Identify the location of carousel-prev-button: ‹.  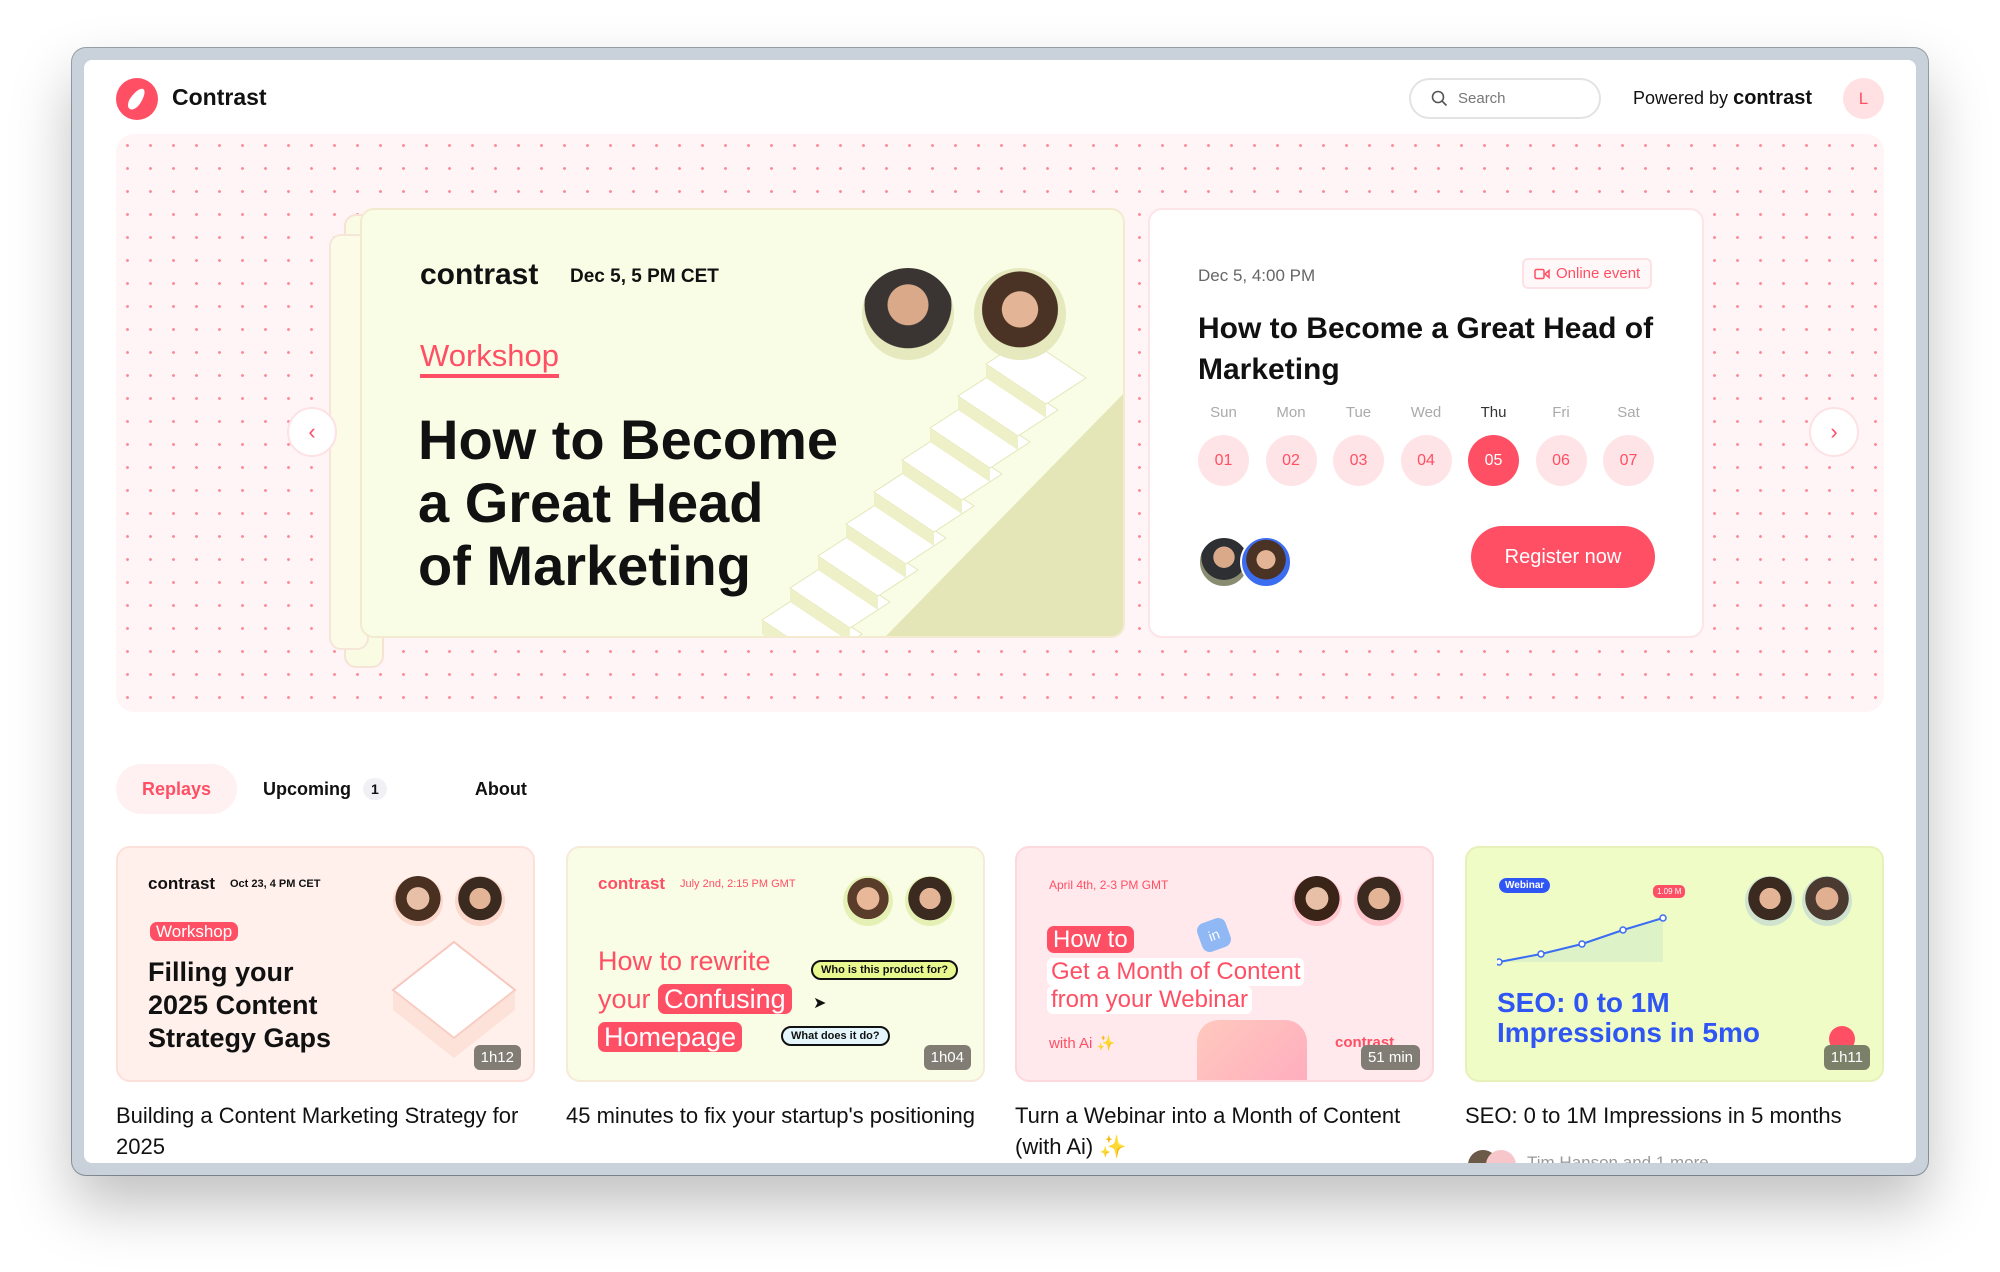
(312, 432).